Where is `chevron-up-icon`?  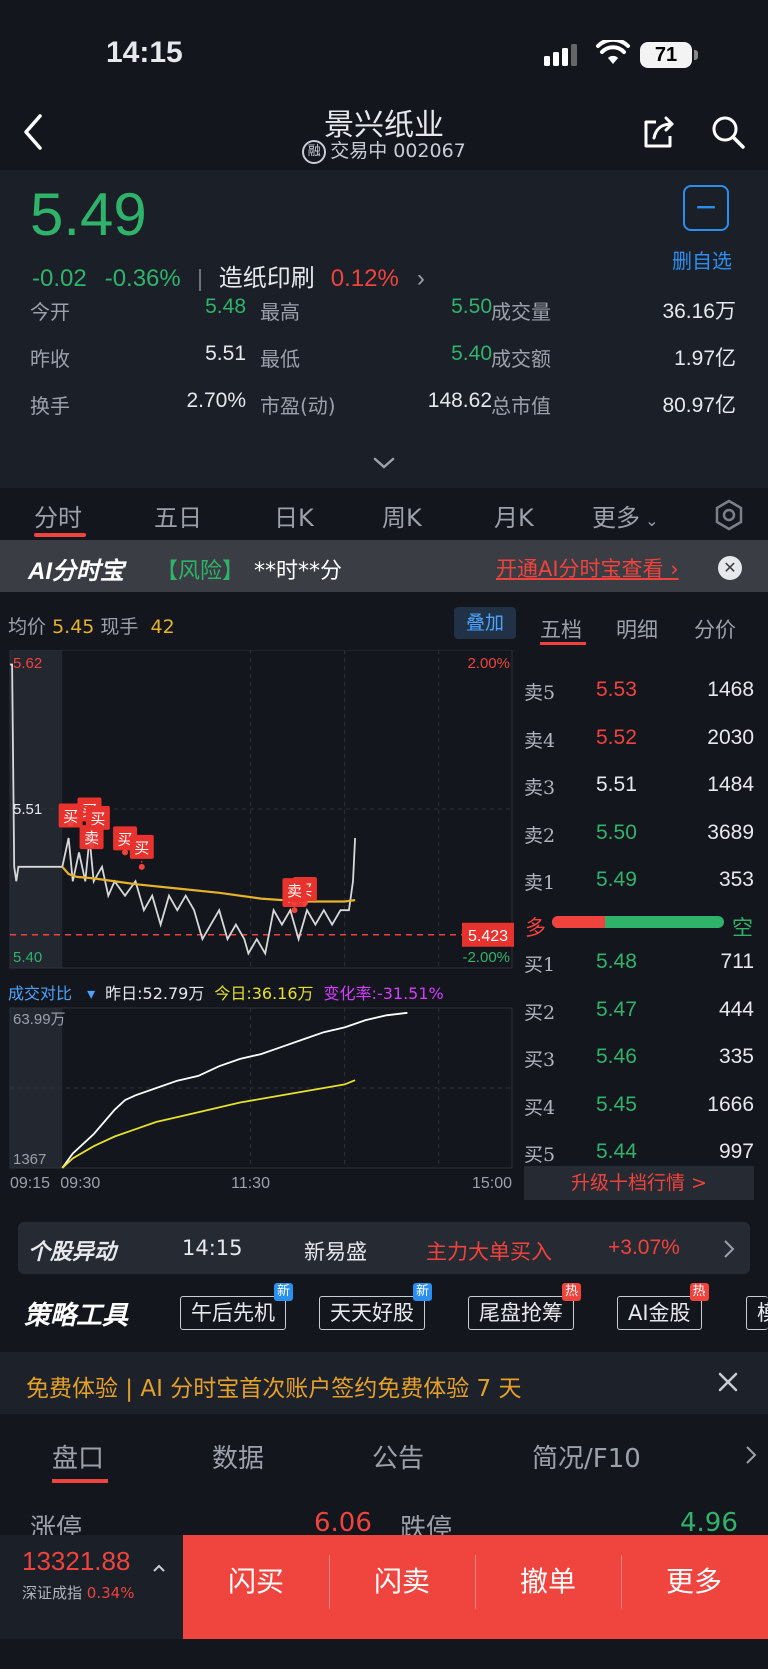
chevron-up-icon is located at coordinates (159, 1568).